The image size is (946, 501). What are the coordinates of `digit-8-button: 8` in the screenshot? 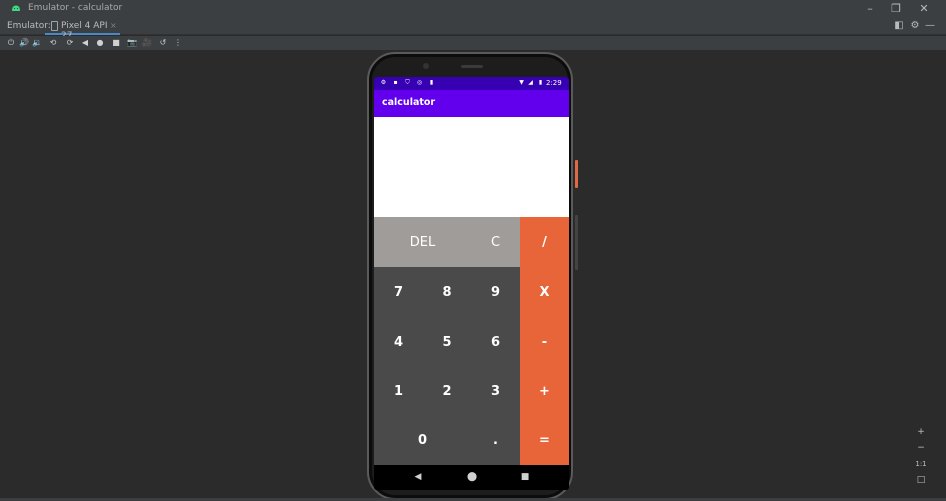 It's located at (447, 292).